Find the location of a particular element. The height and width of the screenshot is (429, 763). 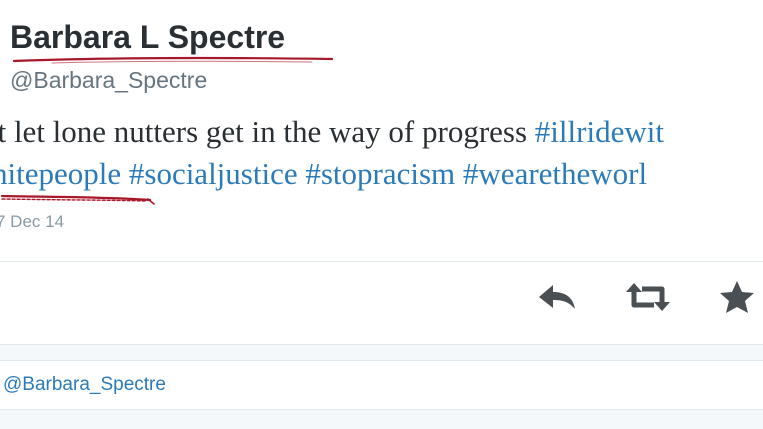

red-underline-annotation is located at coordinates (77, 199).